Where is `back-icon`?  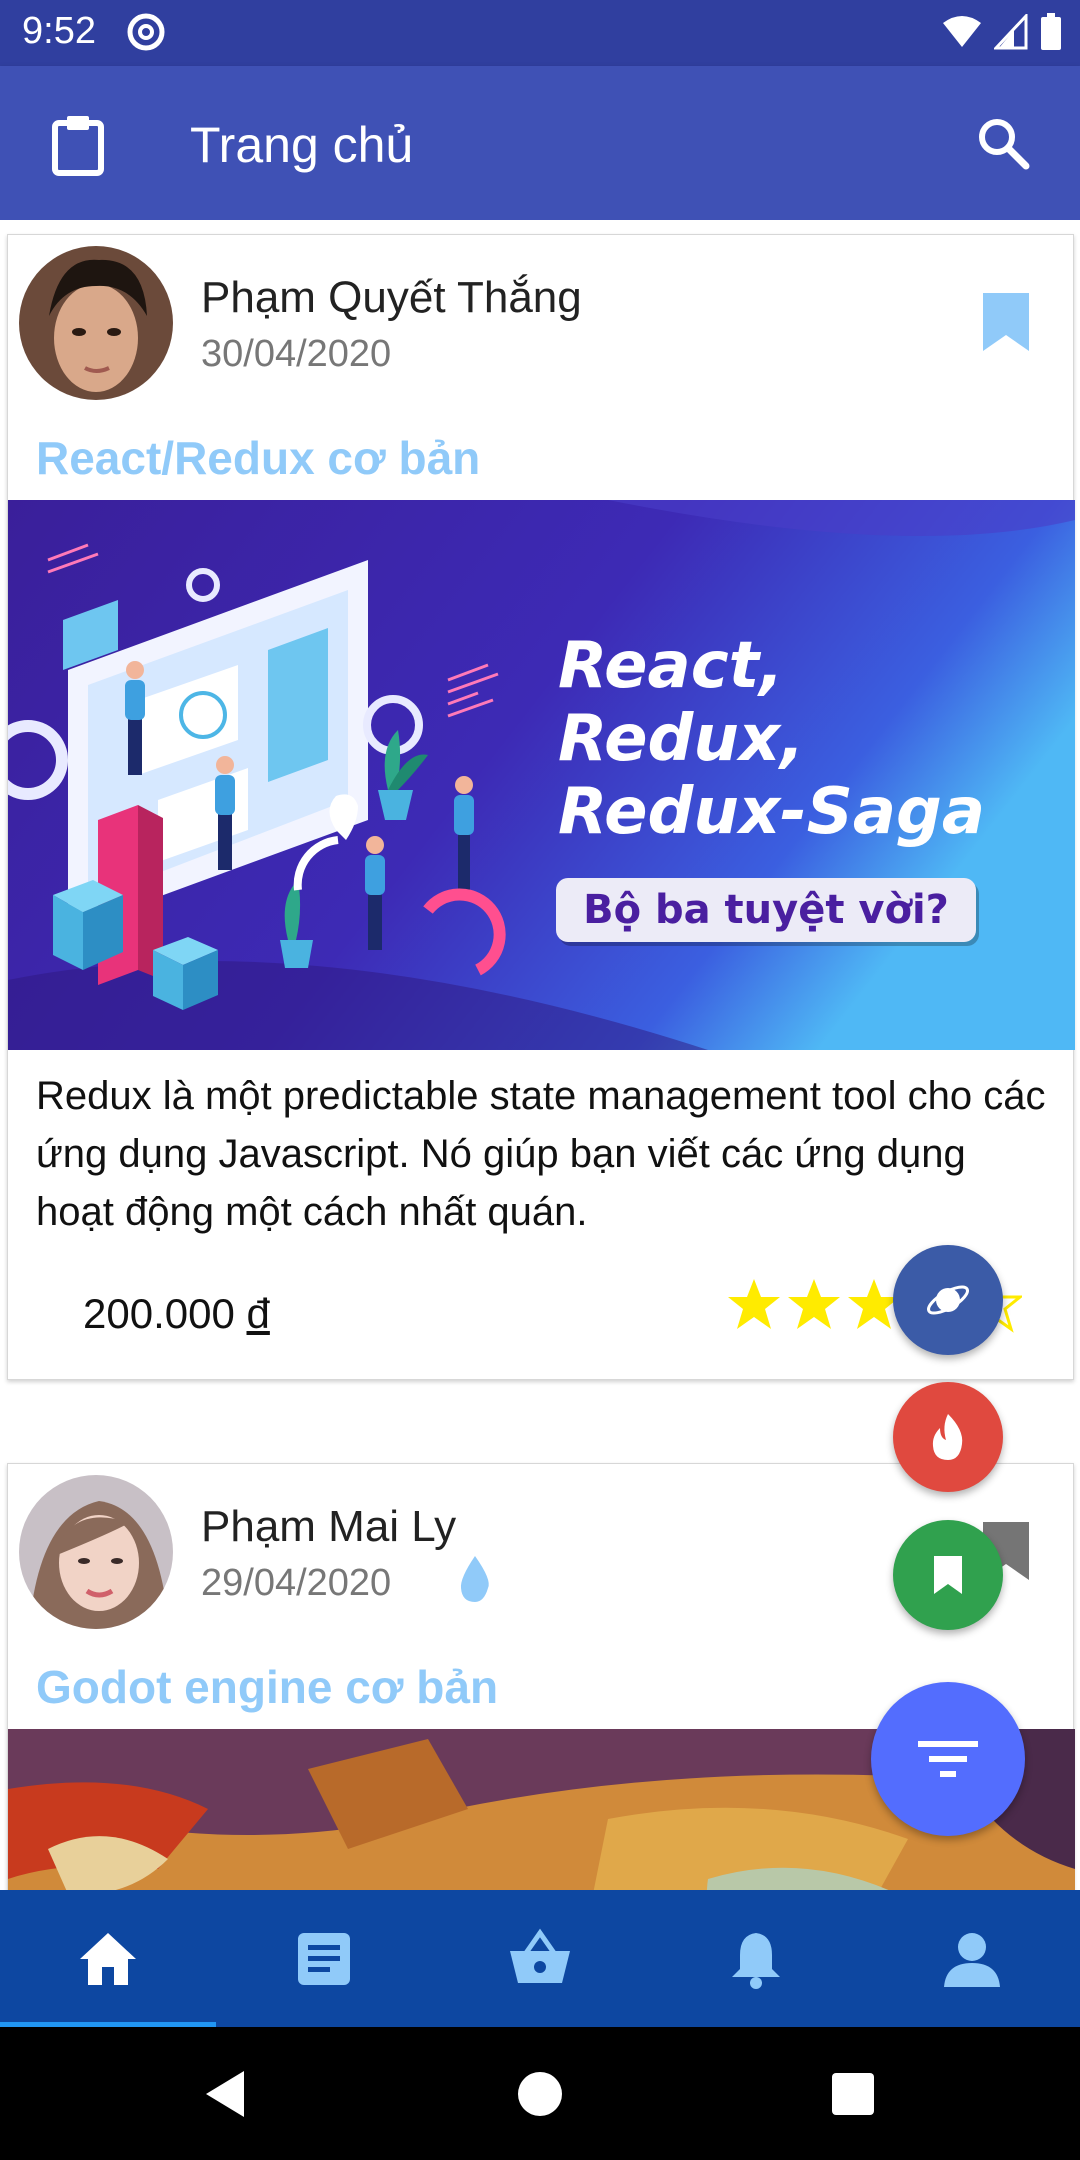
back-icon is located at coordinates (227, 2094).